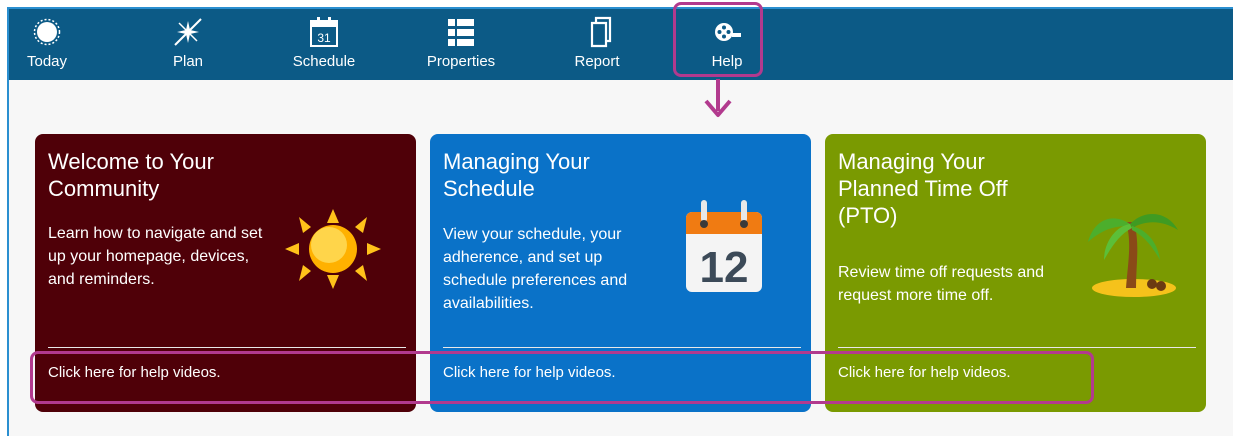 This screenshot has width=1233, height=436. Describe the element at coordinates (131, 175) in the screenshot. I see `card-title: Welcome to Your Community` at that location.